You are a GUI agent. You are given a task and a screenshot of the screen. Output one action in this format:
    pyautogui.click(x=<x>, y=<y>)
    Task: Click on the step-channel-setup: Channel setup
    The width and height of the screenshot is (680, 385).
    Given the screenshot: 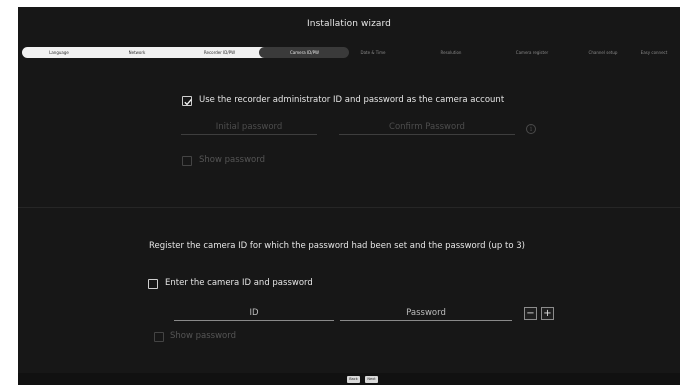 What is the action you would take?
    pyautogui.click(x=603, y=52)
    